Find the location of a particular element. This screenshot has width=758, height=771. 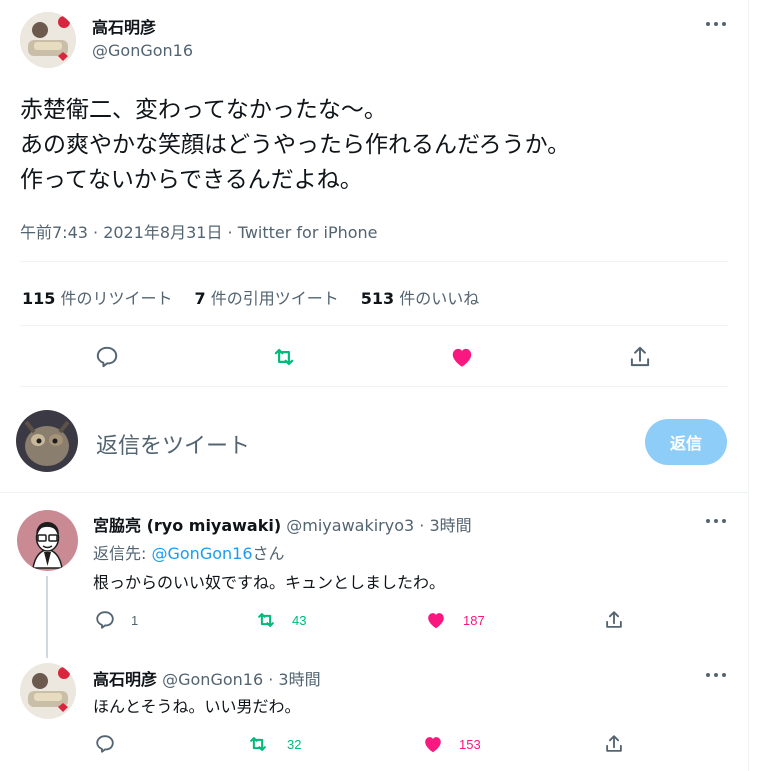

likes-label: 件のいいね is located at coordinates (437, 298).